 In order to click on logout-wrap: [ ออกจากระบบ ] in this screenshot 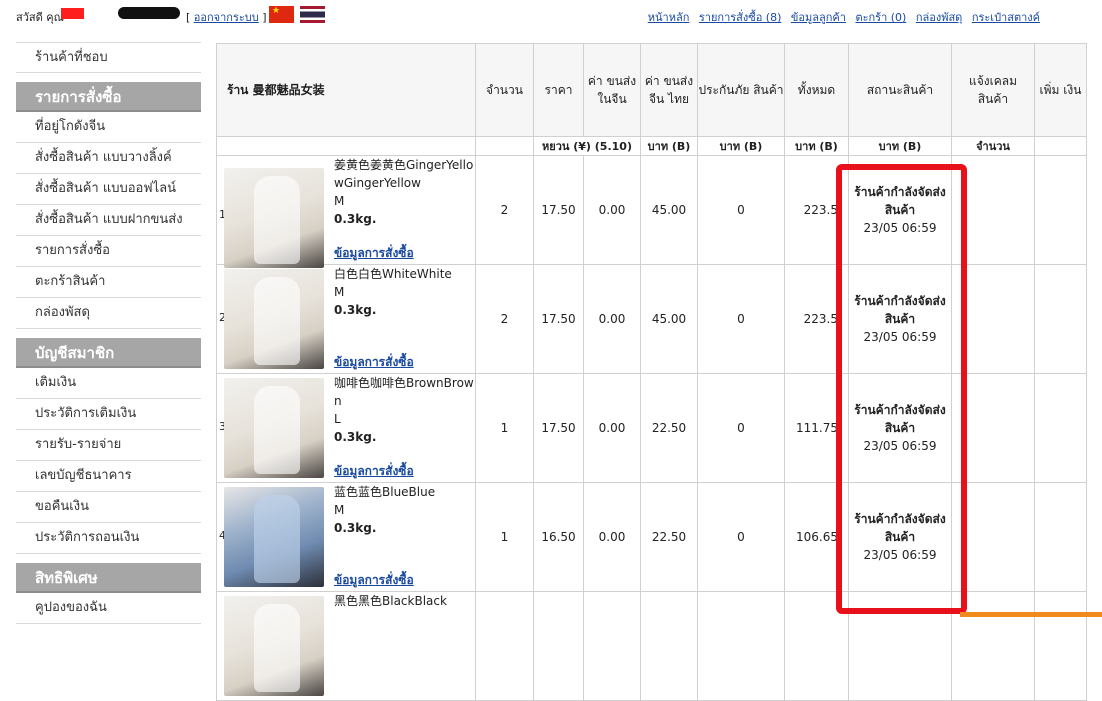, I will do `click(226, 17)`.